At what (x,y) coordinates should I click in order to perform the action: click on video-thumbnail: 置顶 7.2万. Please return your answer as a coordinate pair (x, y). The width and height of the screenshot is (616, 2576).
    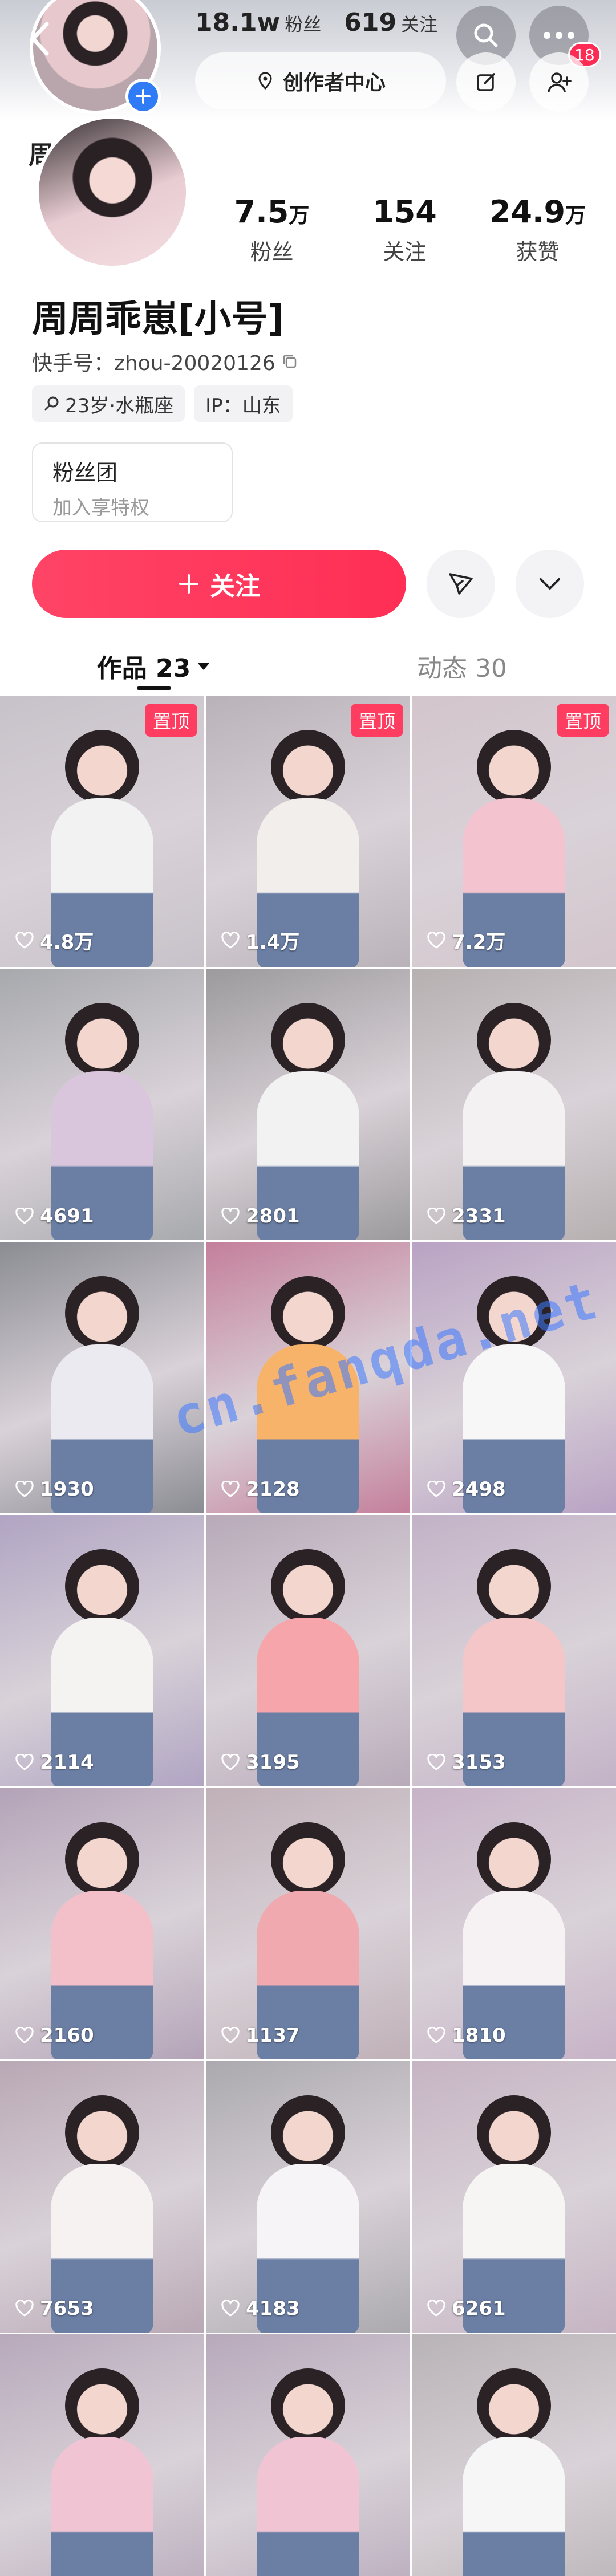
    Looking at the image, I should click on (514, 831).